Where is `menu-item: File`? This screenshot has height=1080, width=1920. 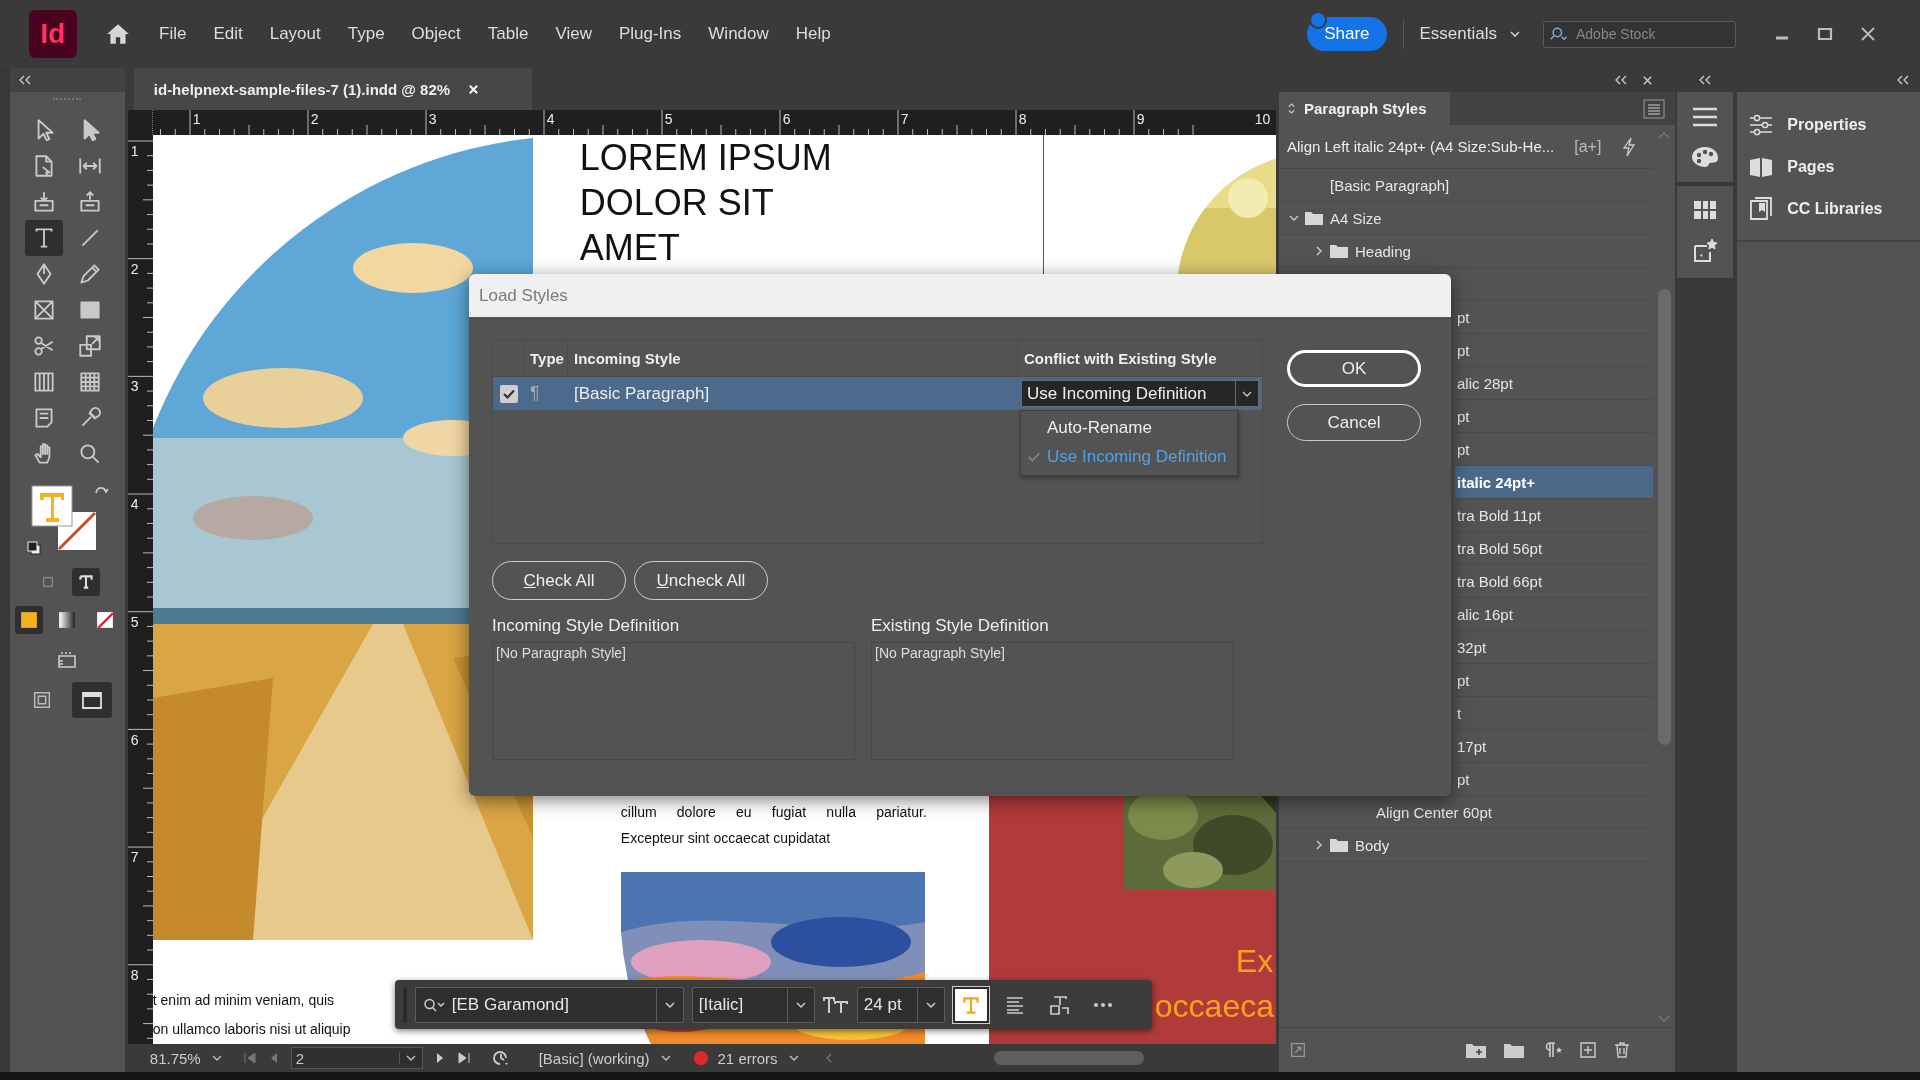 menu-item: File is located at coordinates (173, 34).